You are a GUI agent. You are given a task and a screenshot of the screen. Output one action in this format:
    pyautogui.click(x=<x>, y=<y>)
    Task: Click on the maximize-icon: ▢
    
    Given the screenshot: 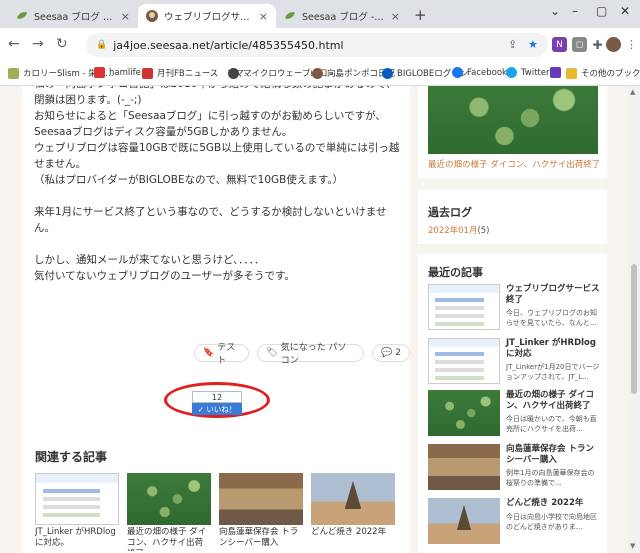 What is the action you would take?
    pyautogui.click(x=601, y=11)
    